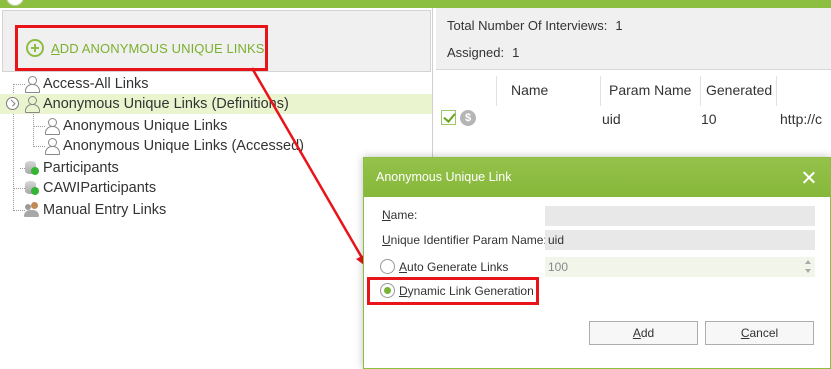 The height and width of the screenshot is (369, 831). What do you see at coordinates (100, 188) in the screenshot?
I see `tree-item-label: CAWIParticipants` at bounding box center [100, 188].